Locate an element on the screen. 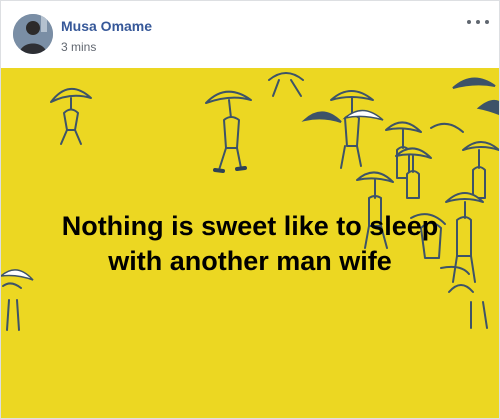 Image resolution: width=500 pixels, height=419 pixels. more-horizontal-icon is located at coordinates (478, 22).